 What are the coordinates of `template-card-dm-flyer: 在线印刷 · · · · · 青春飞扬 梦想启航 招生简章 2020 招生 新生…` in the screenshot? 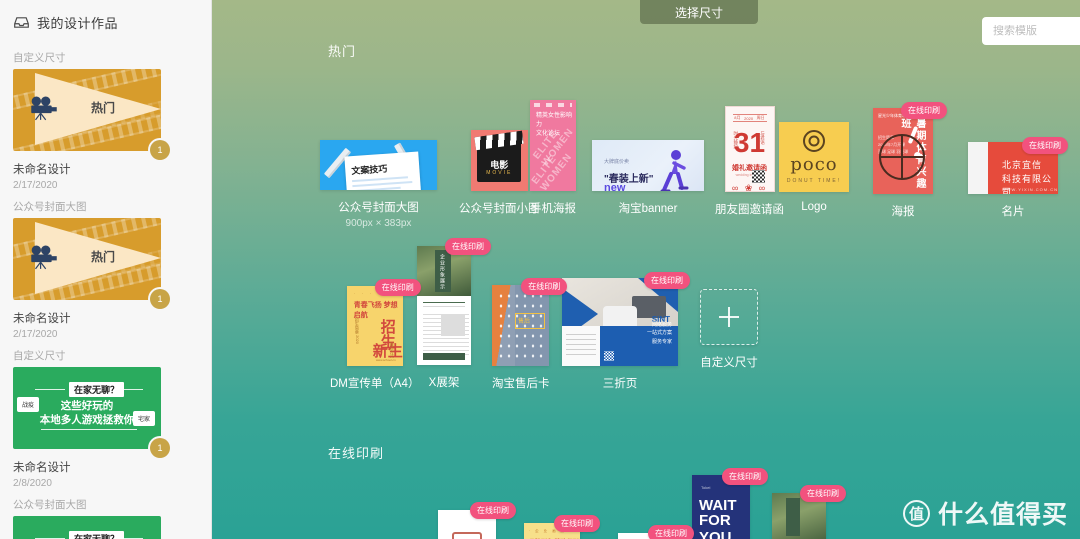 It's located at (375, 335).